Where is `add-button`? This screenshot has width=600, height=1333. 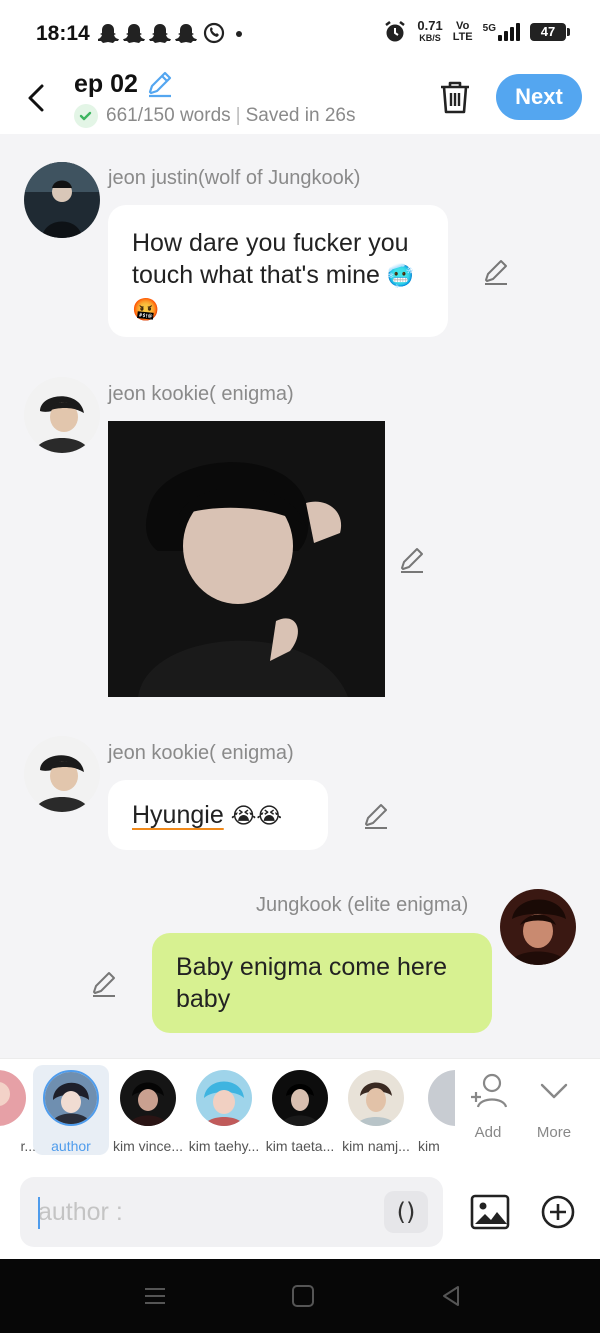
add-button is located at coordinates (558, 1212).